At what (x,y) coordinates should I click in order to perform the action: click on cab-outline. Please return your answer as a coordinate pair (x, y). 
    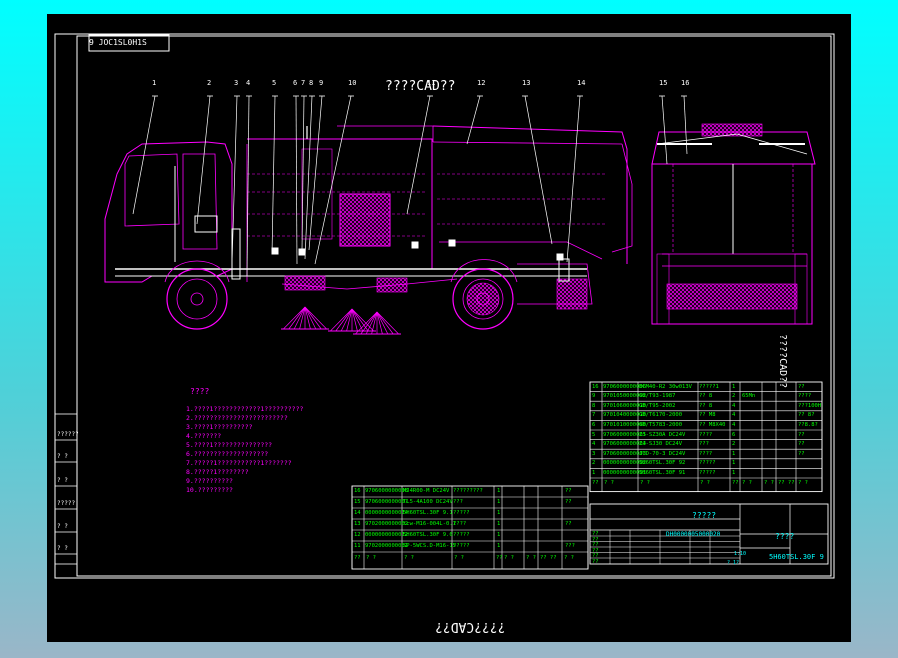
    Looking at the image, I should click on (168, 212).